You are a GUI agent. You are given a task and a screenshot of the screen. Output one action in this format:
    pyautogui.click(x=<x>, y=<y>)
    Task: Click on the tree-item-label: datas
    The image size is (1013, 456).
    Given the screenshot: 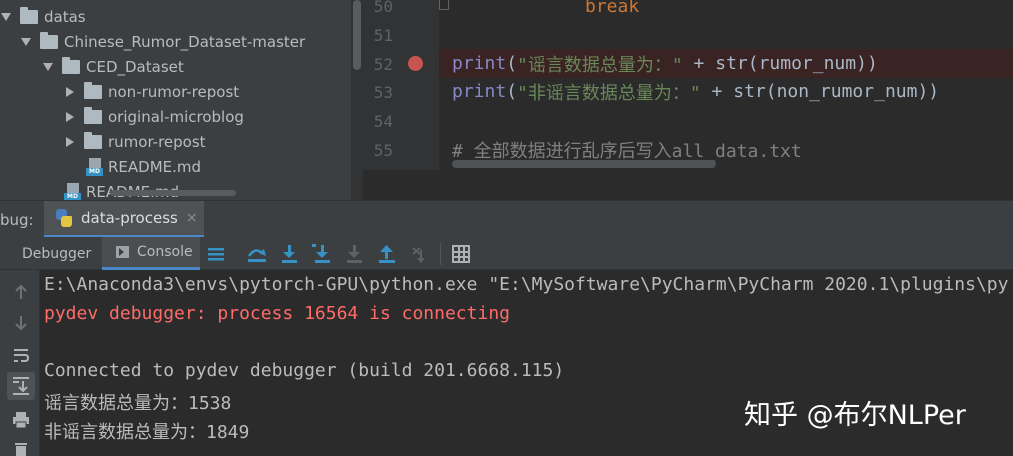 What is the action you would take?
    pyautogui.click(x=65, y=16)
    